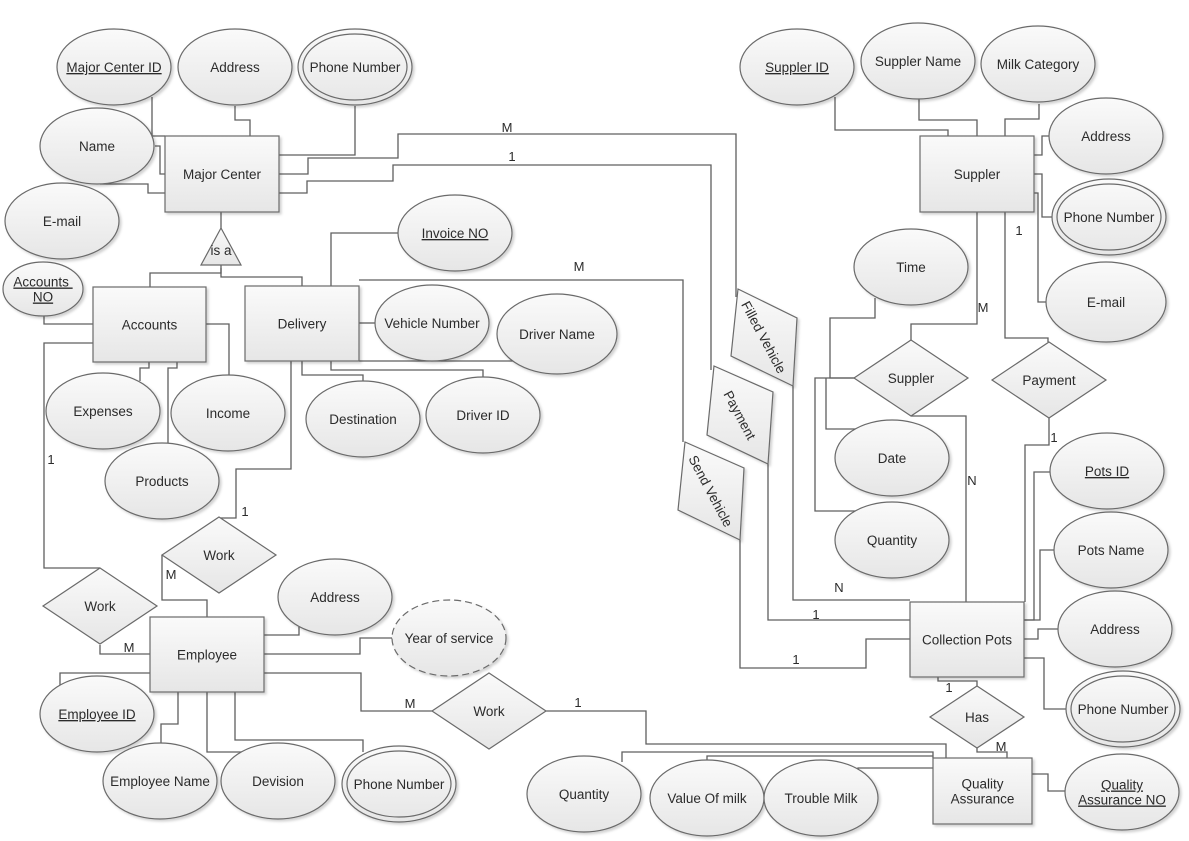 The width and height of the screenshot is (1189, 841). I want to click on entity-major-center: Major Center, so click(222, 174).